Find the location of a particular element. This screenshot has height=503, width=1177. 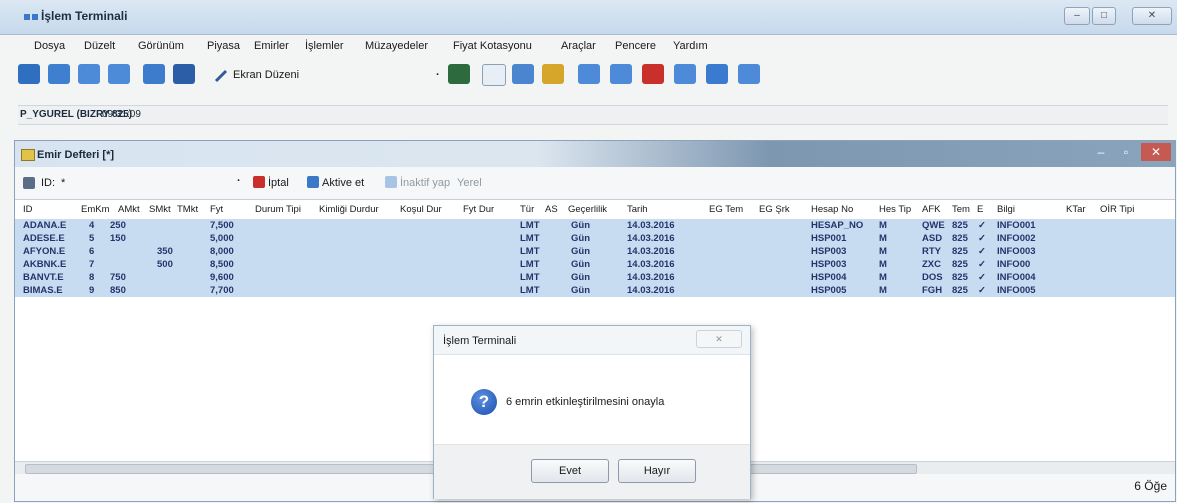

col-header-eg-tem: EG Tem is located at coordinates (726, 209).